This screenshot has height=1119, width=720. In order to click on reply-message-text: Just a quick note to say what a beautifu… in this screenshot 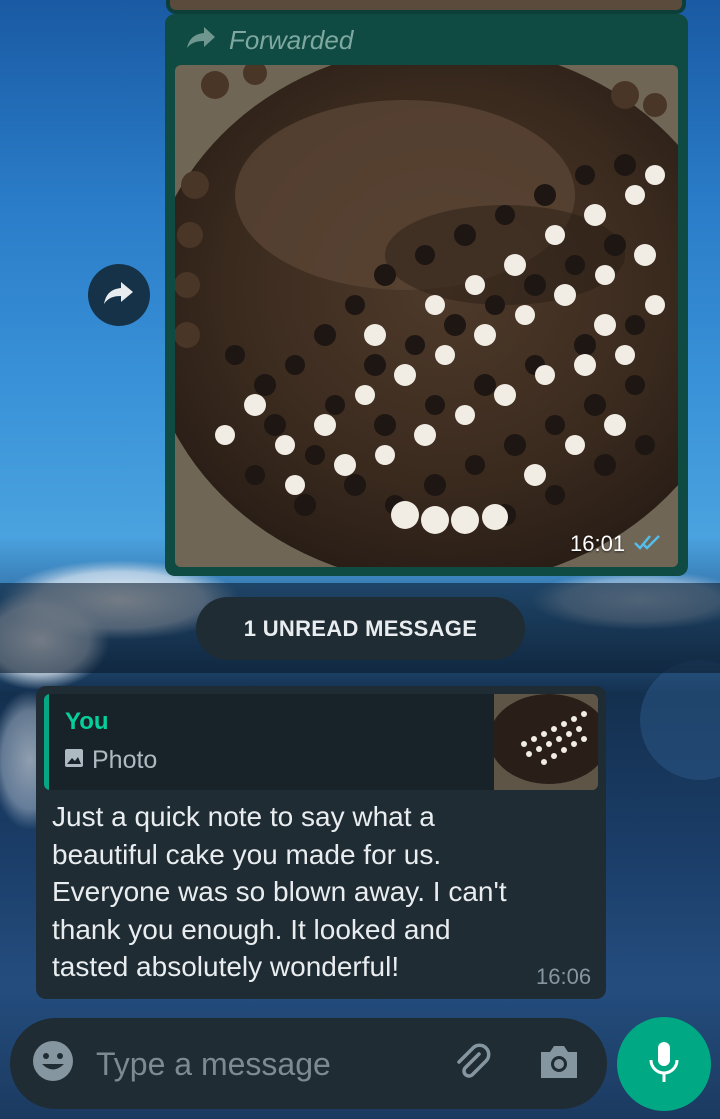, I will do `click(279, 891)`.